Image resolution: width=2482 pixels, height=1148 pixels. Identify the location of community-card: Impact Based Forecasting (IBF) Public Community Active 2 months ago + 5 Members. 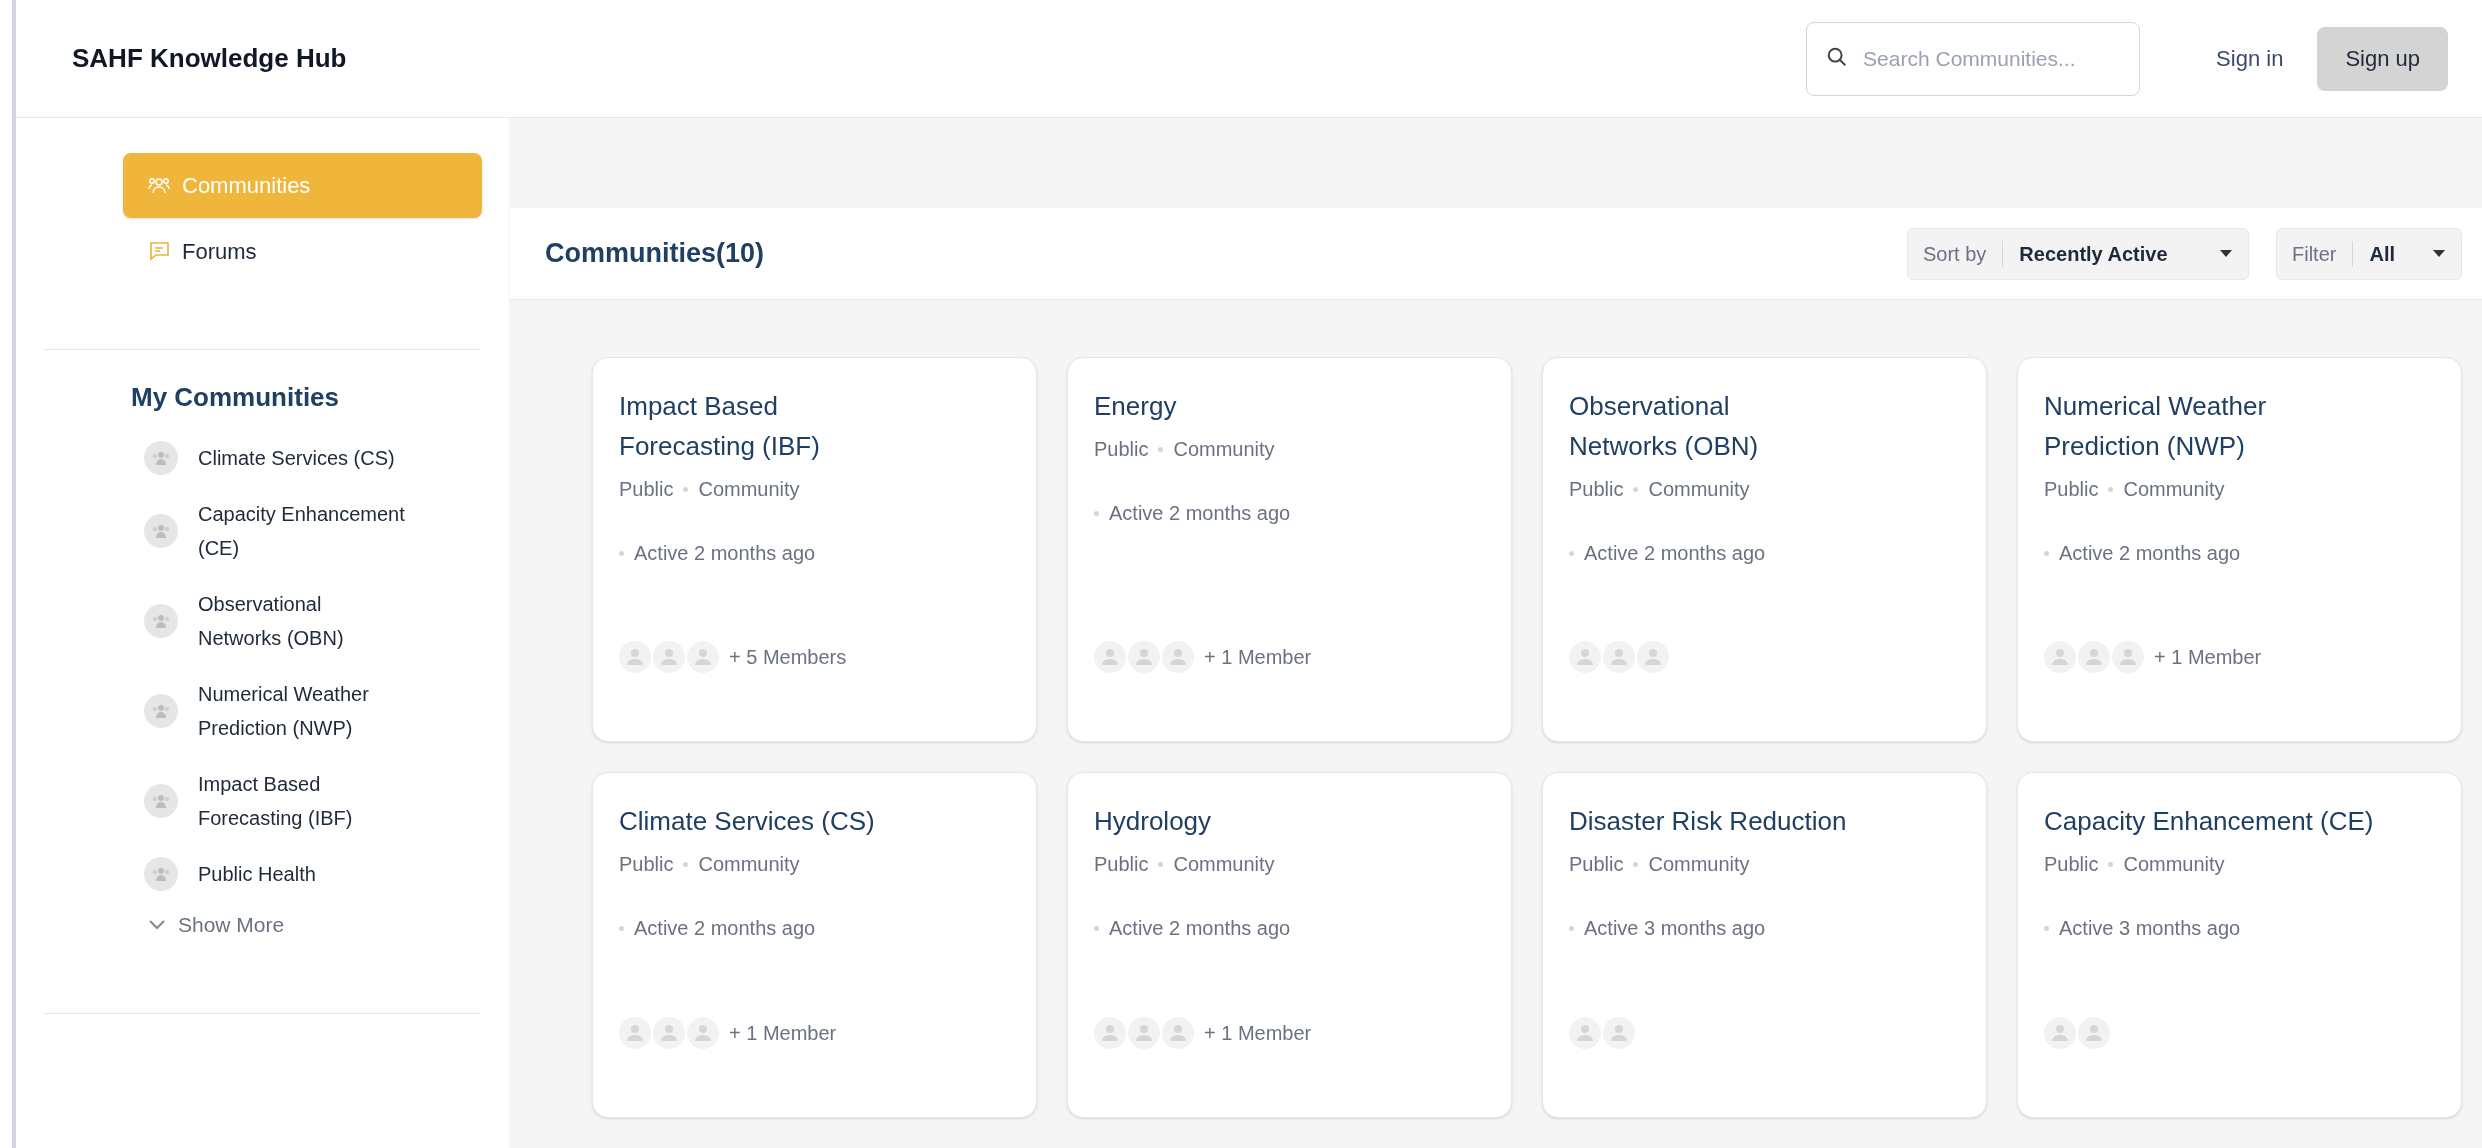
(814, 549).